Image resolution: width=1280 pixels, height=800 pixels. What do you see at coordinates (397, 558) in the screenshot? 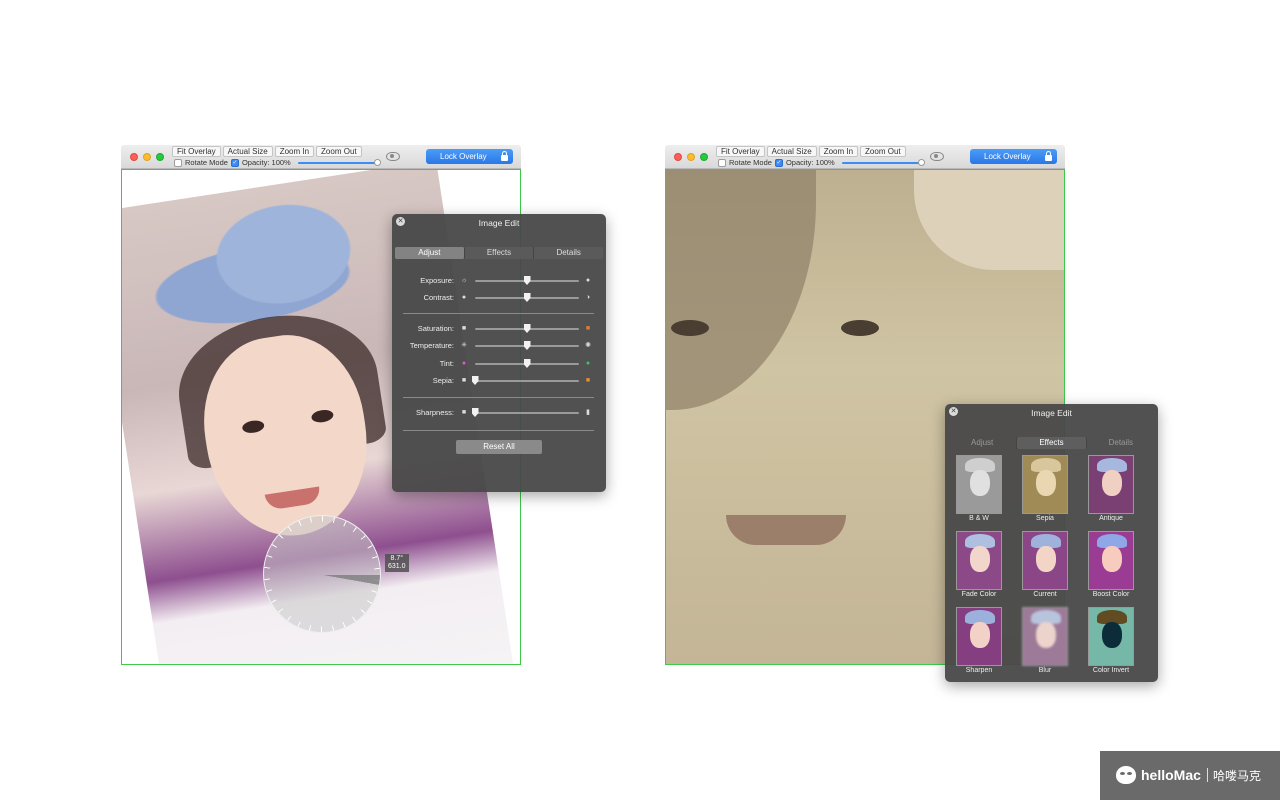
I see `rotation-angle: 8.7°` at bounding box center [397, 558].